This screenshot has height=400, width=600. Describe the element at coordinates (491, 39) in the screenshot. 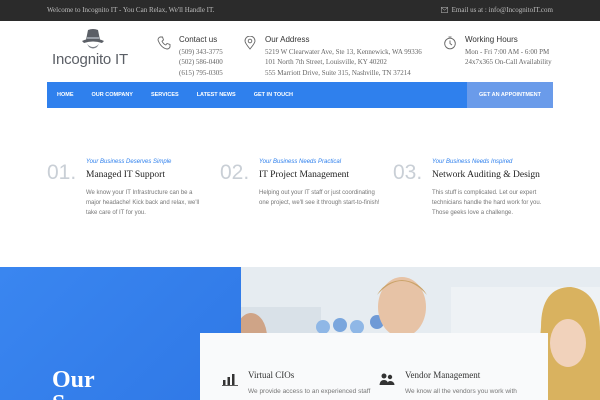

I see `hours-title: Working Hours` at that location.